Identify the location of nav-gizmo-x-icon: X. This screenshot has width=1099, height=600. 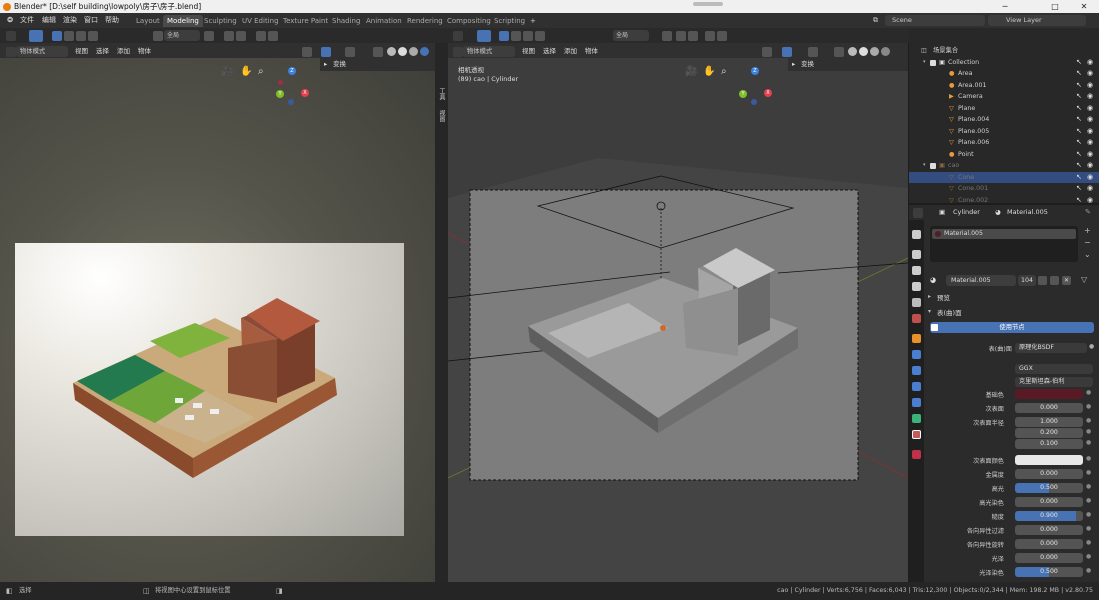
(305, 93).